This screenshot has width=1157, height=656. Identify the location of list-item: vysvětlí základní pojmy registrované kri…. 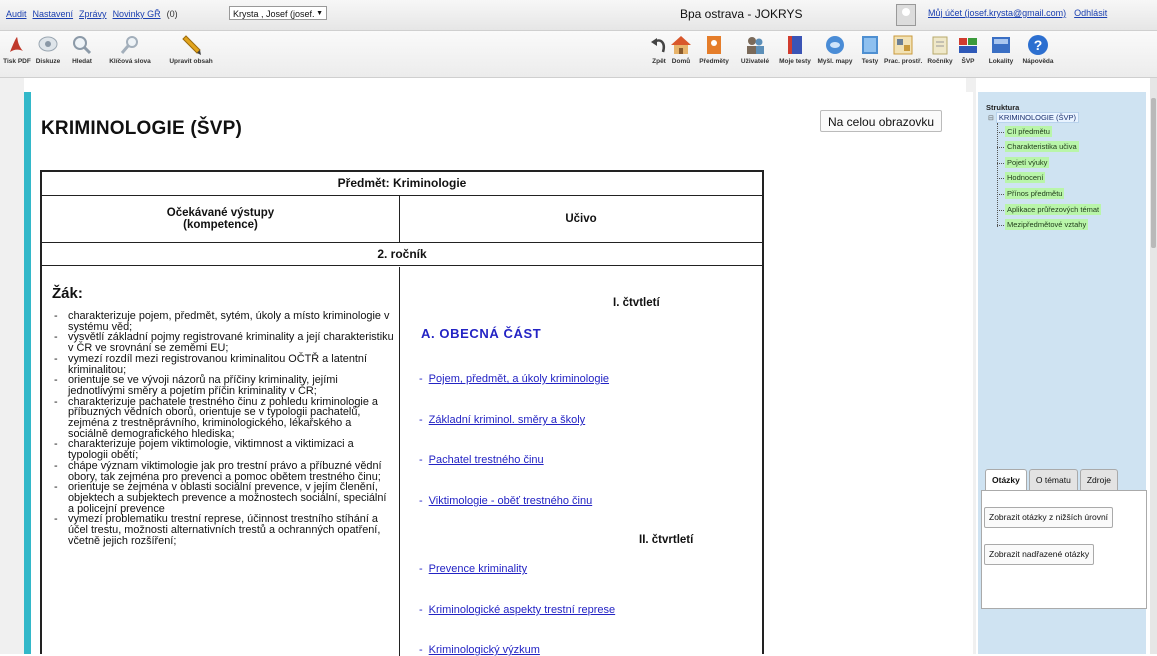
(224, 343).